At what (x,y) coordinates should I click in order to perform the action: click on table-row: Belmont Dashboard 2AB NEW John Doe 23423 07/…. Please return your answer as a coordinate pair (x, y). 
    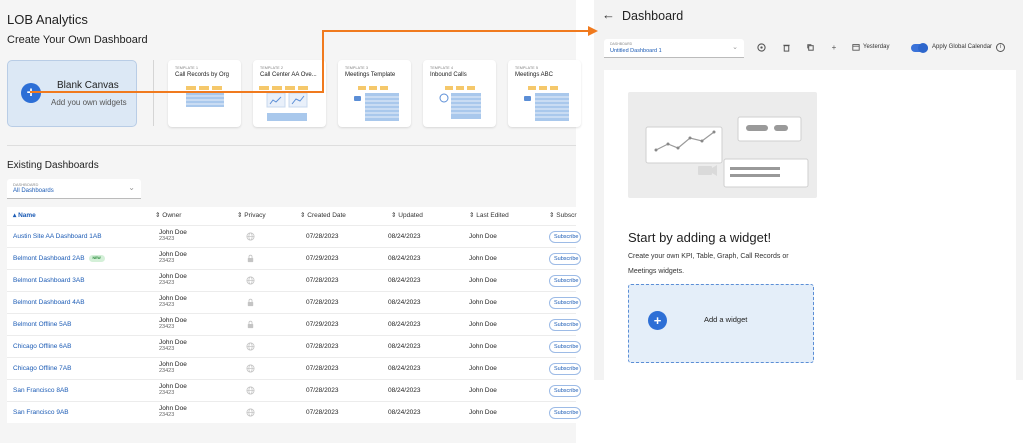
    Looking at the image, I should click on (294, 258).